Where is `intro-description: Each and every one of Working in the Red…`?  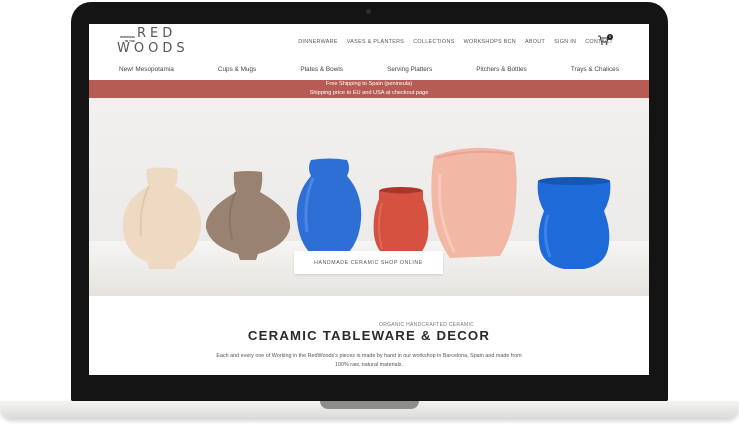
intro-description: Each and every one of Working in the Red… is located at coordinates (369, 360).